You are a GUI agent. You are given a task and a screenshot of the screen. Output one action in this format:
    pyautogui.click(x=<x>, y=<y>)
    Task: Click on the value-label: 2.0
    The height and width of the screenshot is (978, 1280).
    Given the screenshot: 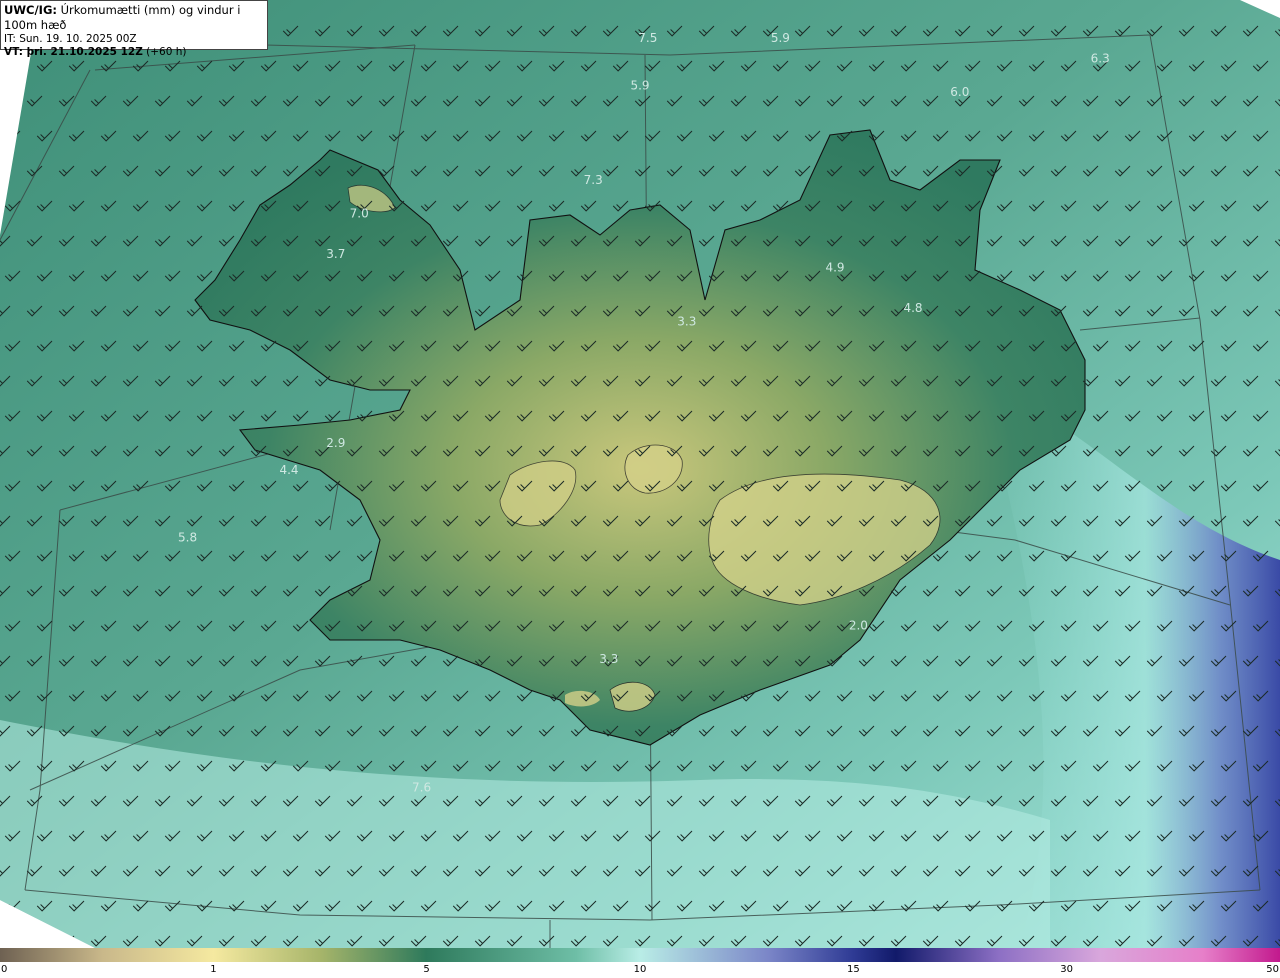 What is the action you would take?
    pyautogui.click(x=858, y=625)
    